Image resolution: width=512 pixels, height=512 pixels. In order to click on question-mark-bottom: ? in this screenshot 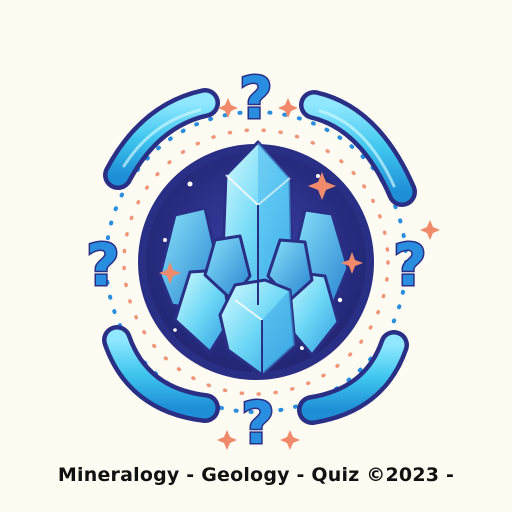, I will do `click(258, 423)`.